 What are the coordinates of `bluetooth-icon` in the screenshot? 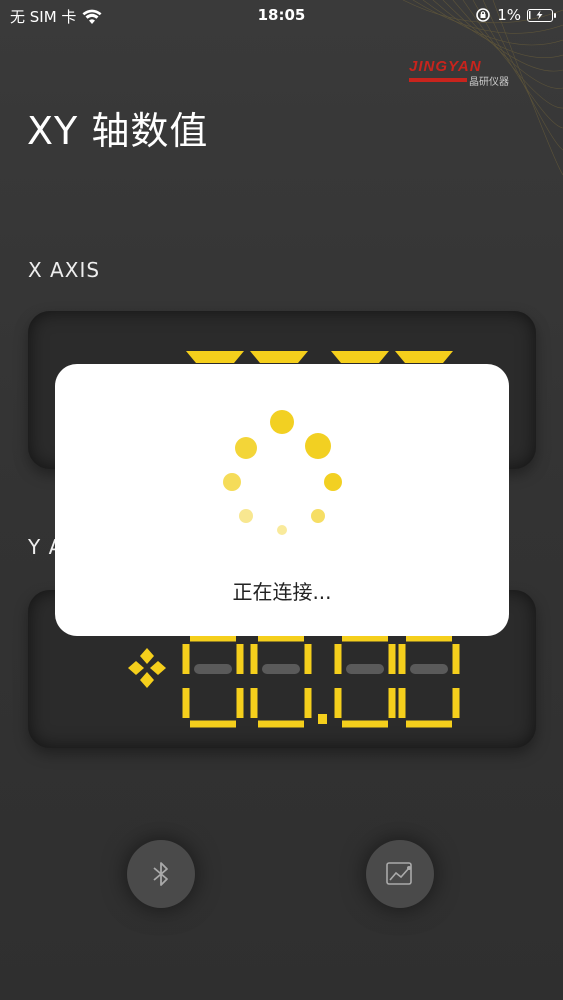 It's located at (160, 874).